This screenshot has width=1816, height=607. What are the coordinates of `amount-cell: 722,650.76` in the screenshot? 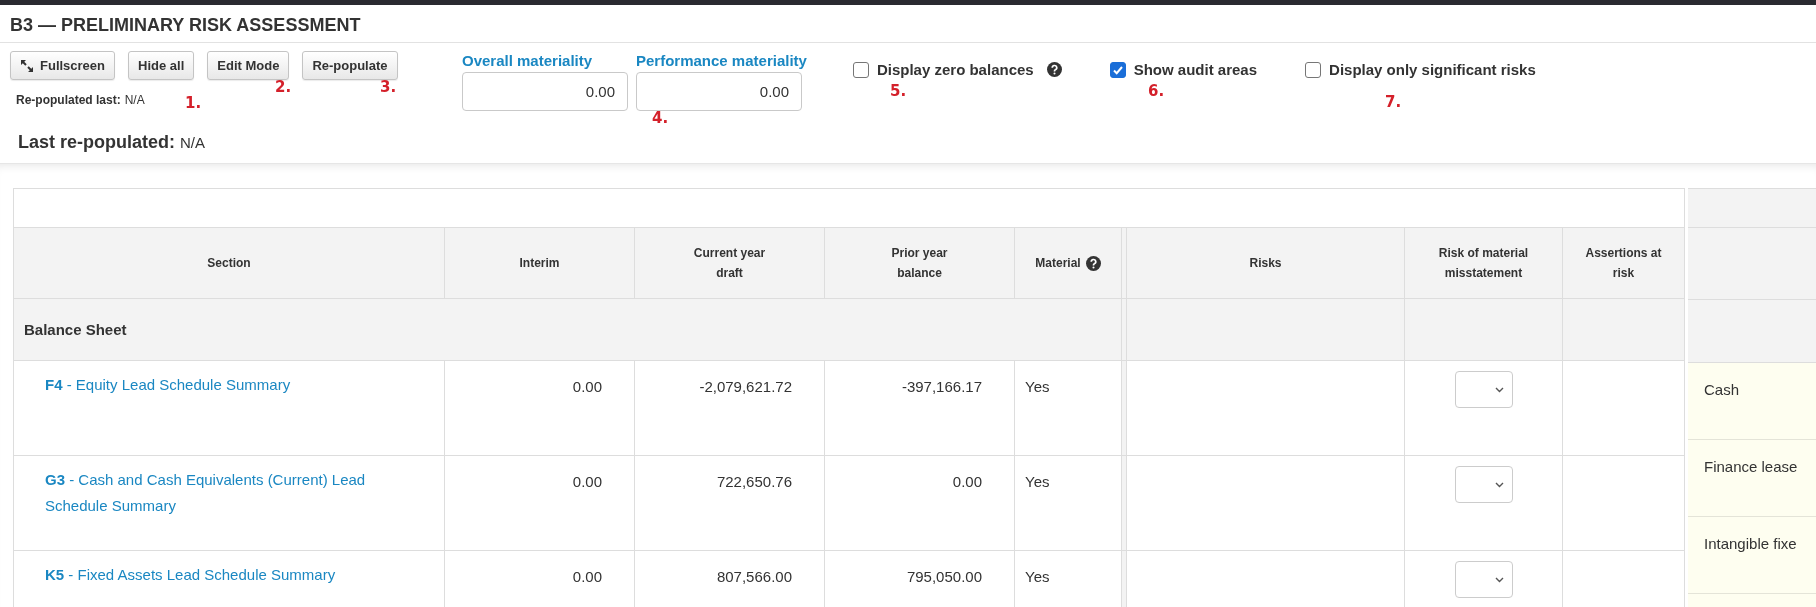 It's located at (754, 481).